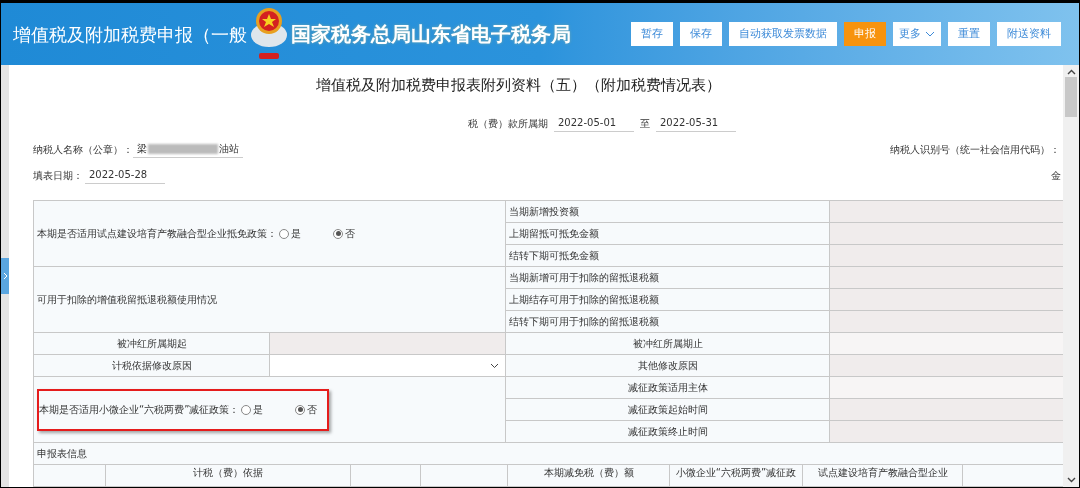 The image size is (1080, 488). Describe the element at coordinates (783, 34) in the screenshot. I see `toolbar-button: 自动获取发票数据` at that location.